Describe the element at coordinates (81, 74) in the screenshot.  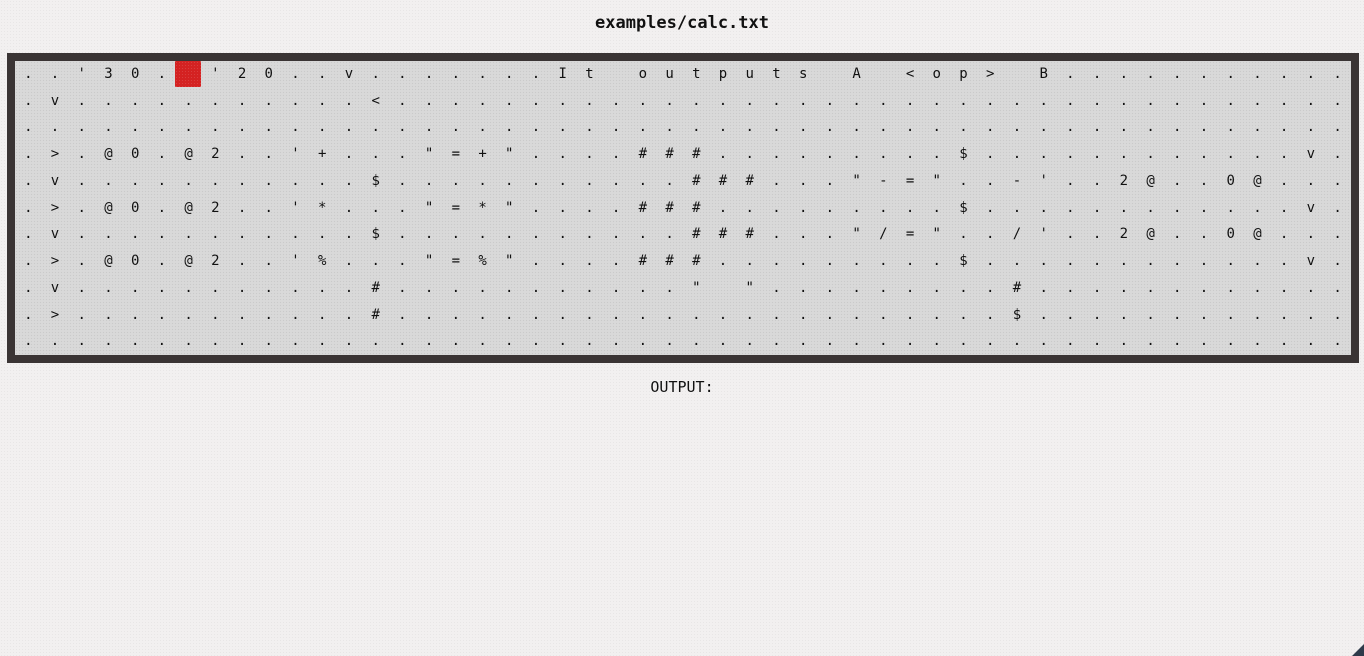
I see `grid-cell: '` at that location.